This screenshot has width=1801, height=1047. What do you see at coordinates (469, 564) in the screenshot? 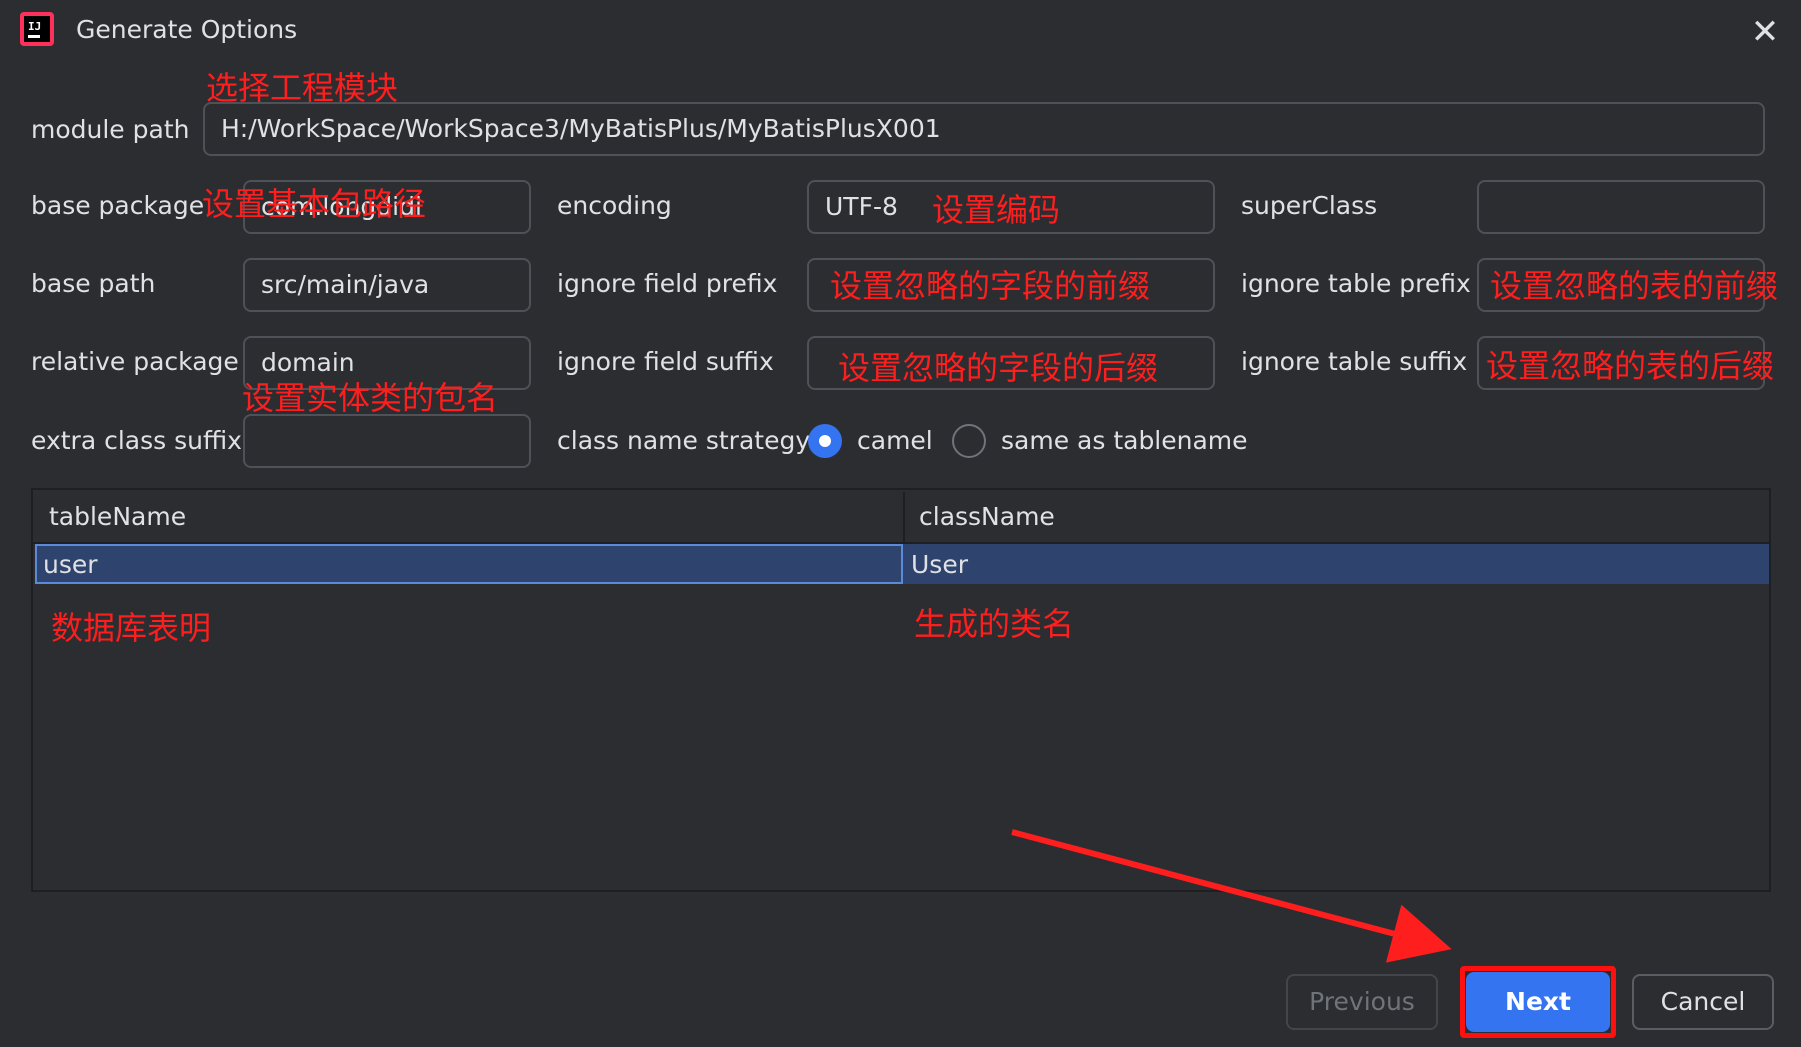
I see `selected-cell: user` at bounding box center [469, 564].